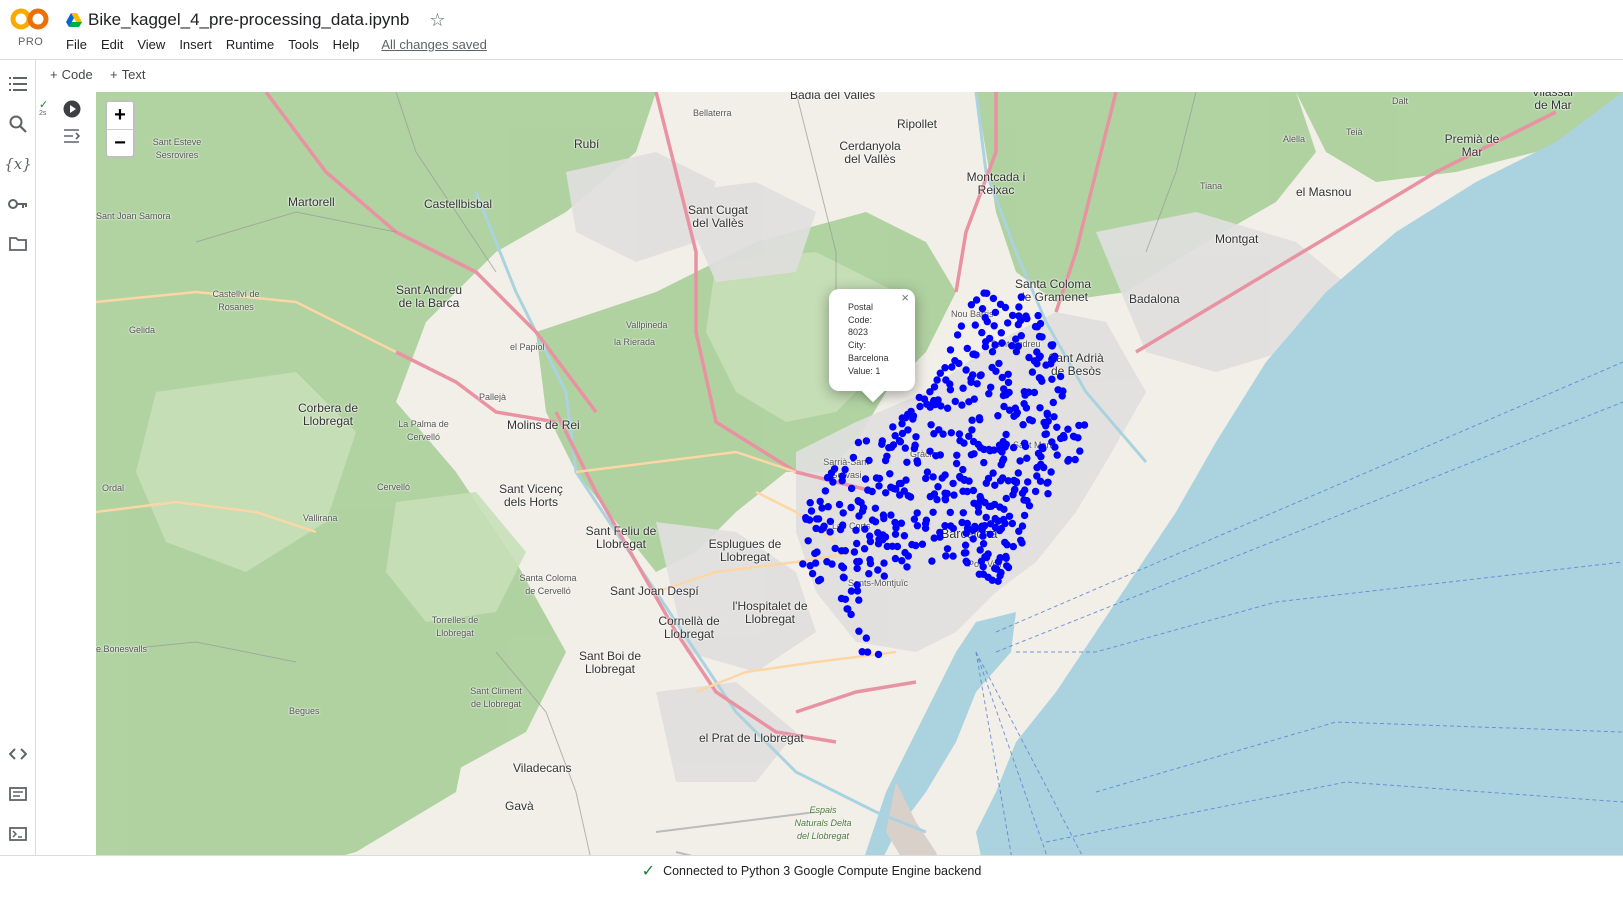 This screenshot has height=912, width=1623. What do you see at coordinates (32, 29) in the screenshot?
I see `colab-logo: PRO` at bounding box center [32, 29].